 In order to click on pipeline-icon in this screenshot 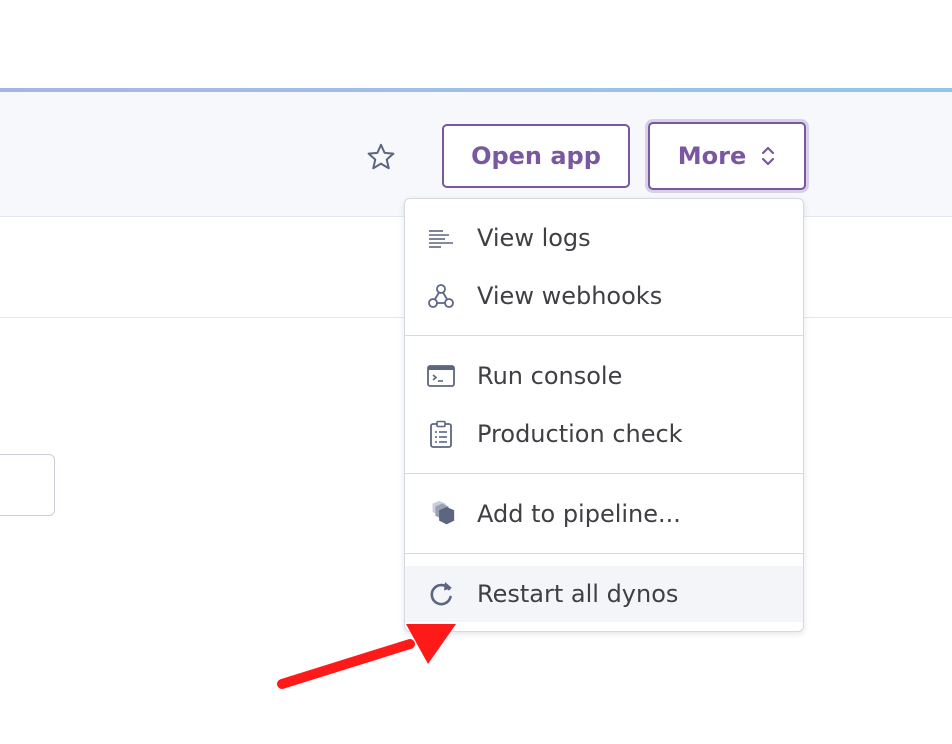, I will do `click(441, 514)`.